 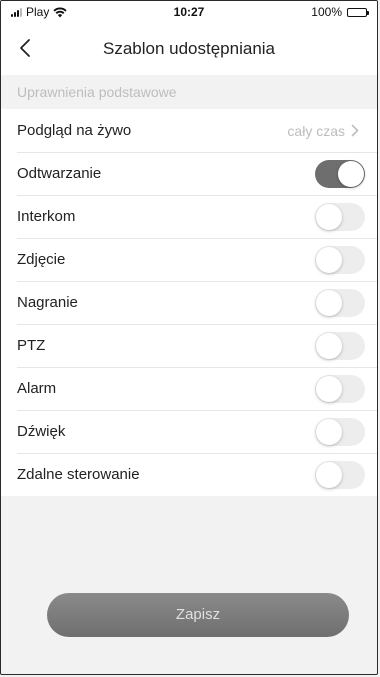 What do you see at coordinates (189, 345) in the screenshot?
I see `permission-row-ptz: PTZ` at bounding box center [189, 345].